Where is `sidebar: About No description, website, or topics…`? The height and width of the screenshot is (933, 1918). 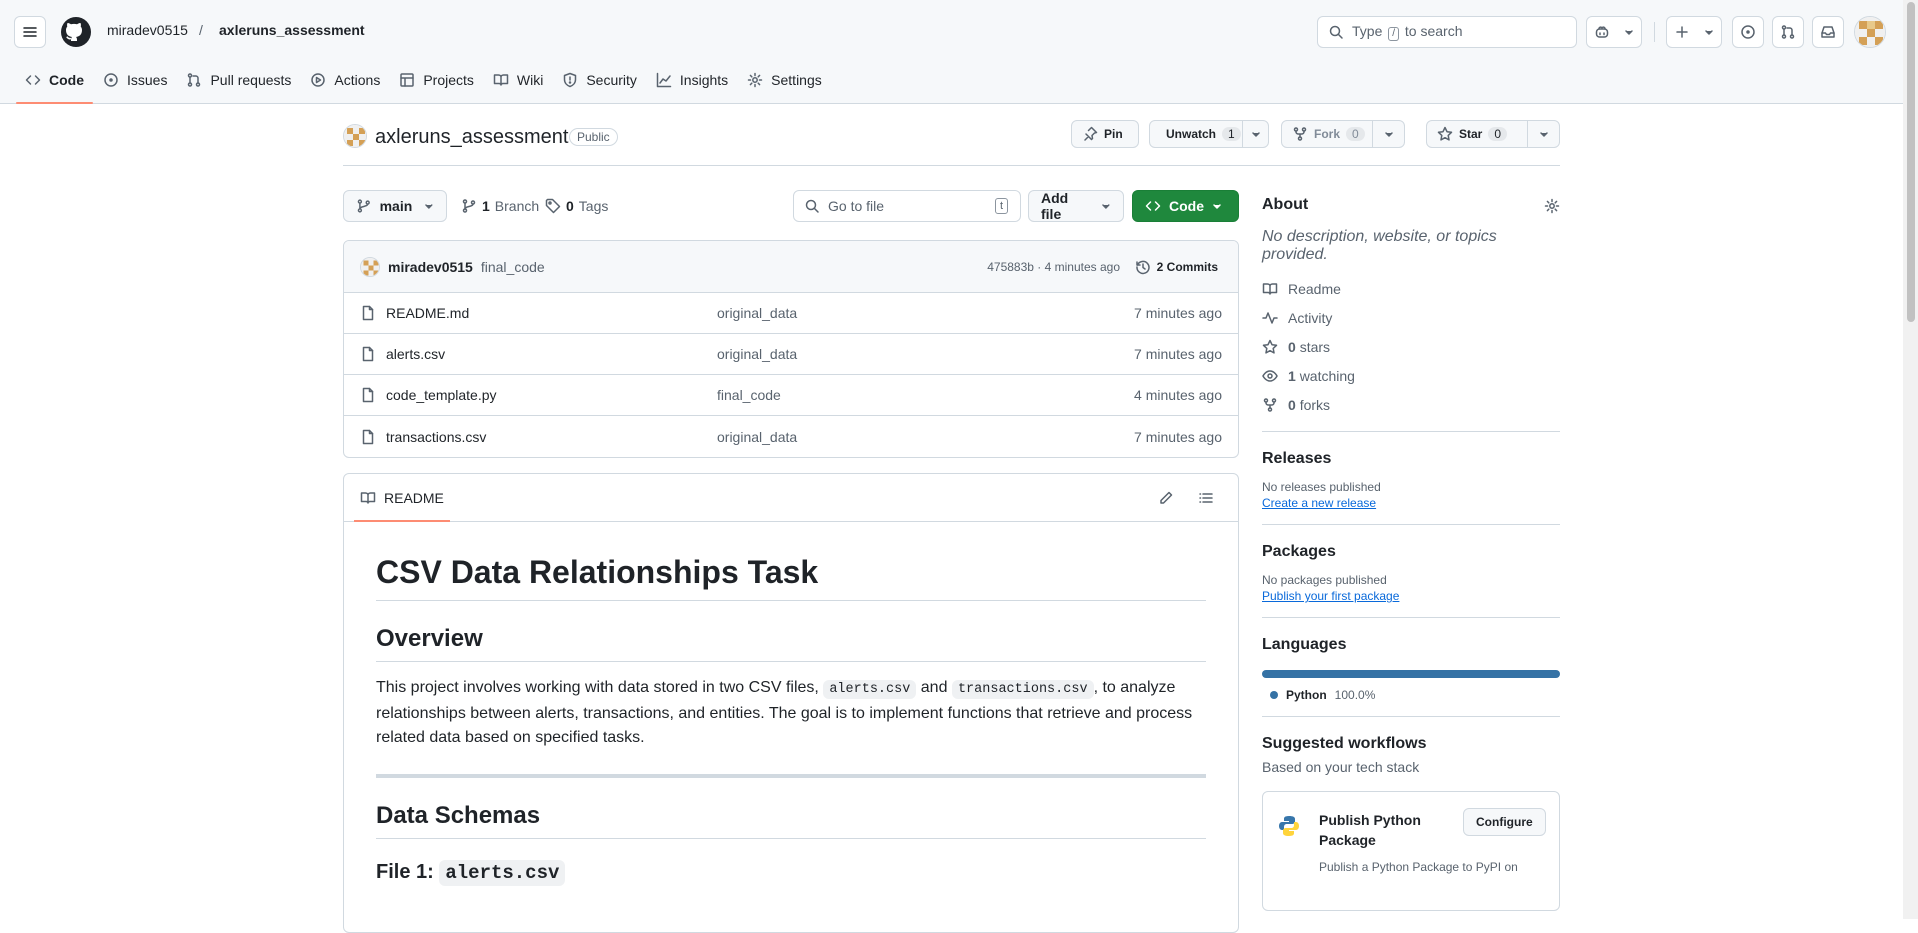
sidebar: About No description, website, or topics… is located at coordinates (1411, 550).